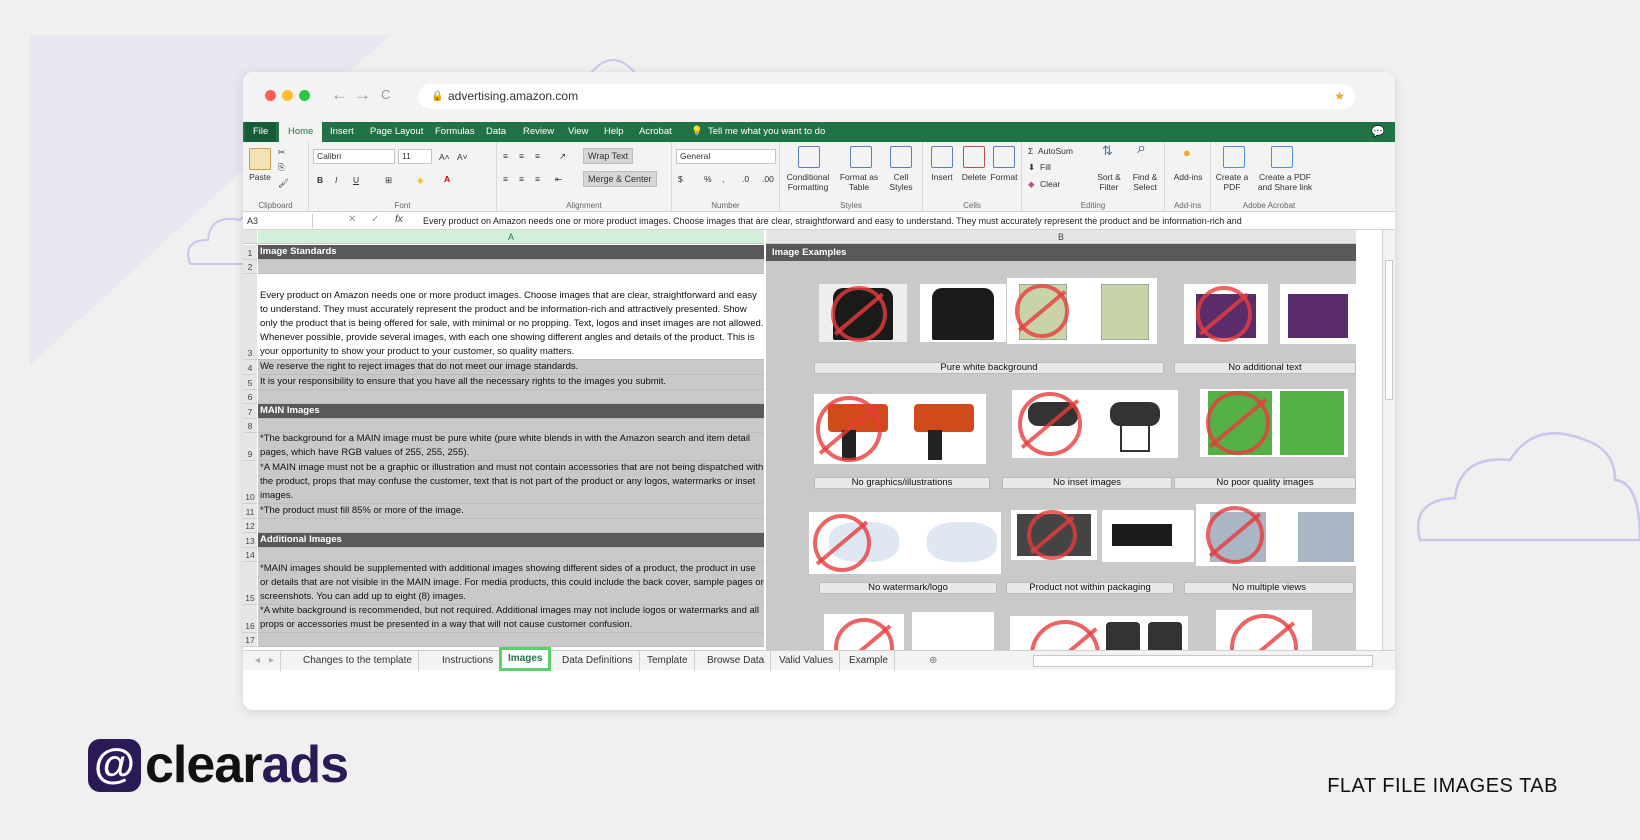  What do you see at coordinates (726, 156) in the screenshot?
I see `number-format-select: General` at bounding box center [726, 156].